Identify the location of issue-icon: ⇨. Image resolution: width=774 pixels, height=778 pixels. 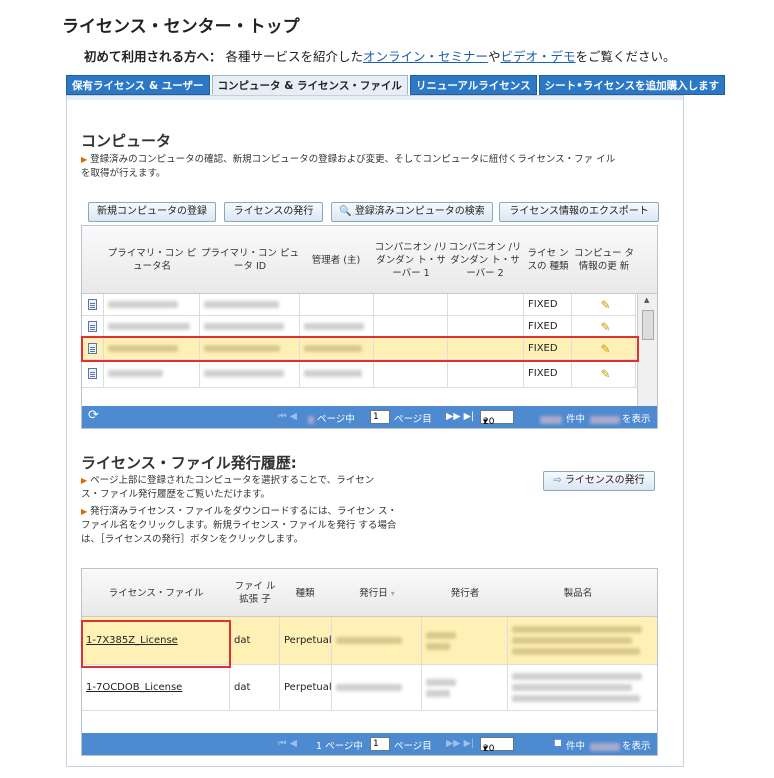
(557, 480).